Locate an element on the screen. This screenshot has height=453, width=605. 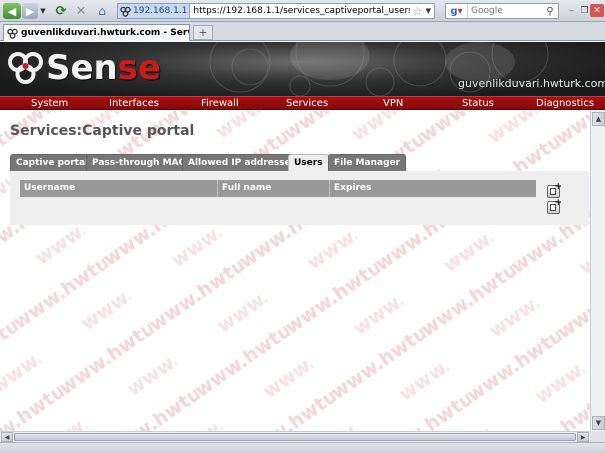
browser-tab-bar: guvenlikduvari.hwturk.com - Service... + is located at coordinates (302, 31).